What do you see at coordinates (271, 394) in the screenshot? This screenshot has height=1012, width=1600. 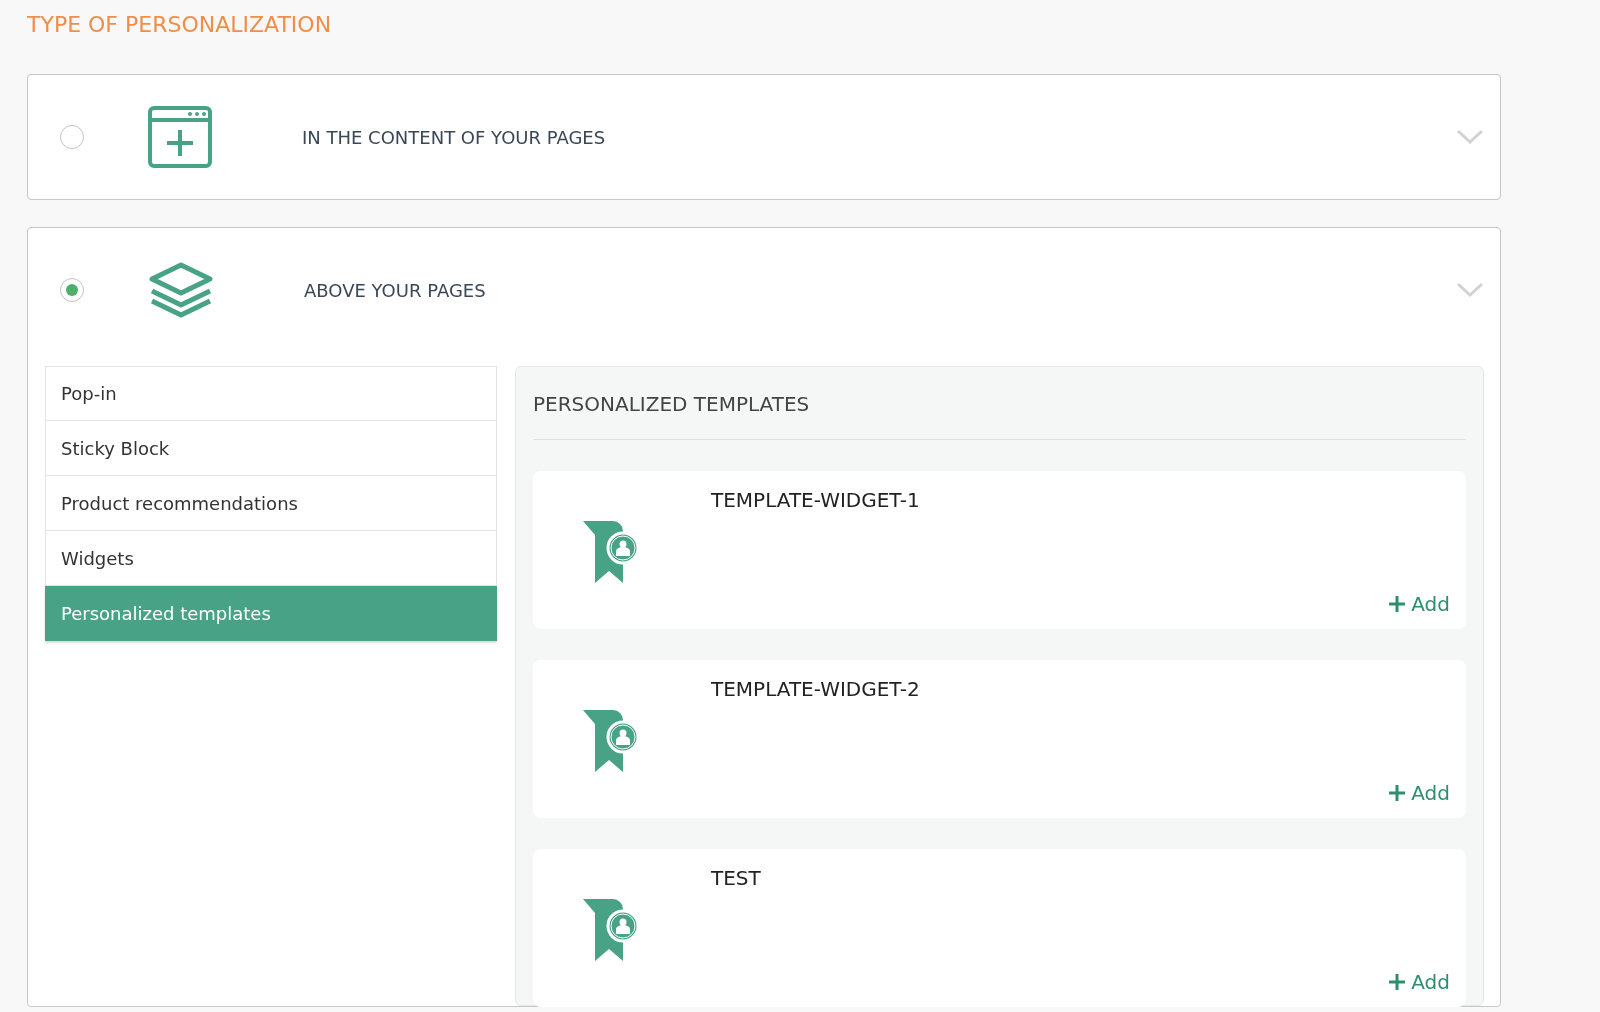 I see `menu-item: Pop-in` at bounding box center [271, 394].